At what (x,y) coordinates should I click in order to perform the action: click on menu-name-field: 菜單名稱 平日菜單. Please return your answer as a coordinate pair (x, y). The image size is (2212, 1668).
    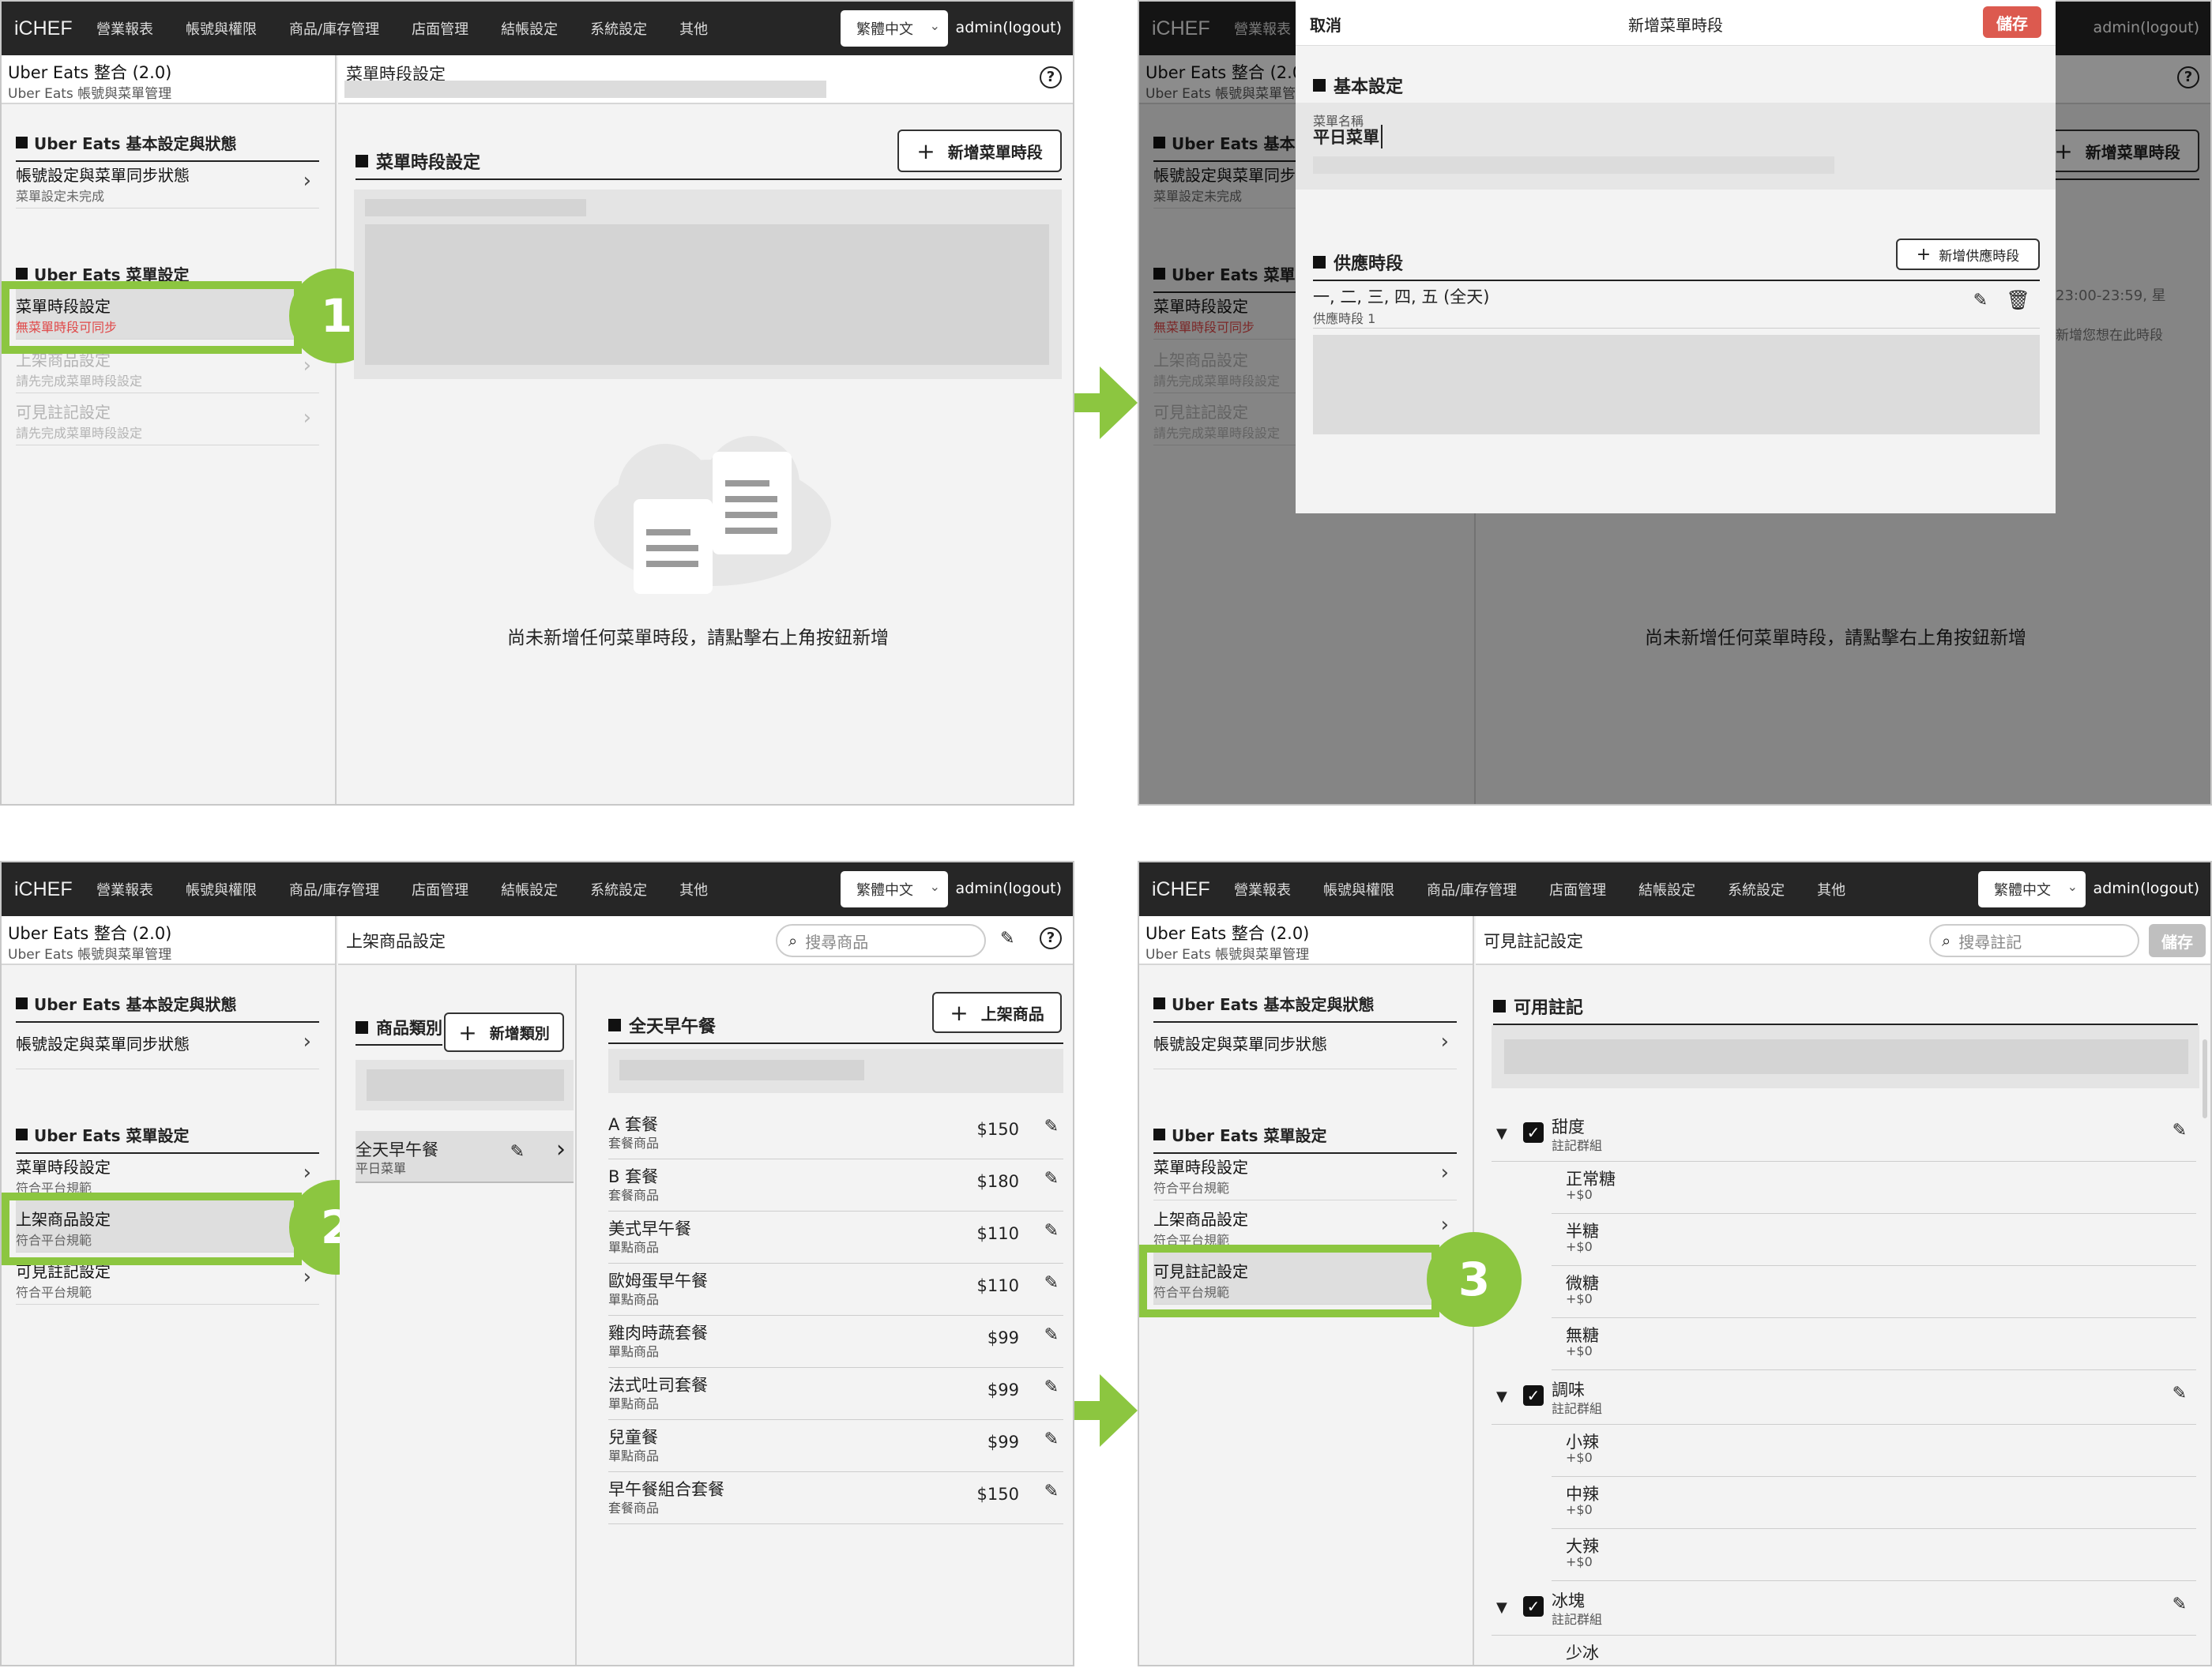
    Looking at the image, I should click on (1676, 146).